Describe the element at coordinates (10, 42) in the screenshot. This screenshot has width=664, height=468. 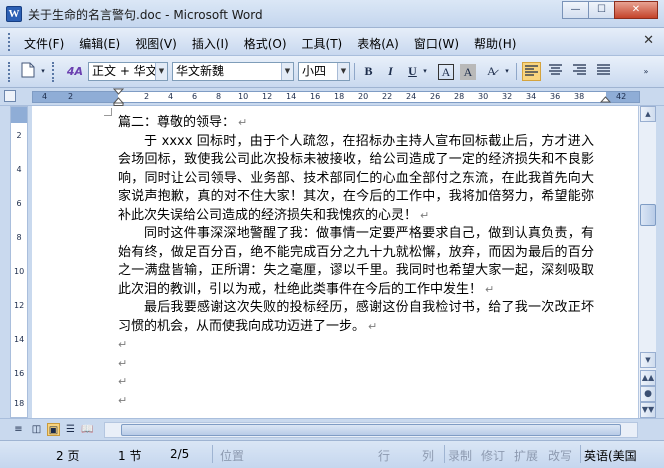
I see `menu-grip` at that location.